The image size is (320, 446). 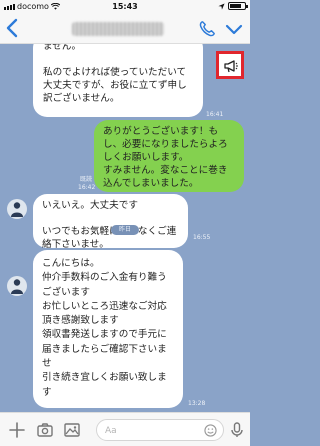 I want to click on chat-title-redacted, so click(x=118, y=29).